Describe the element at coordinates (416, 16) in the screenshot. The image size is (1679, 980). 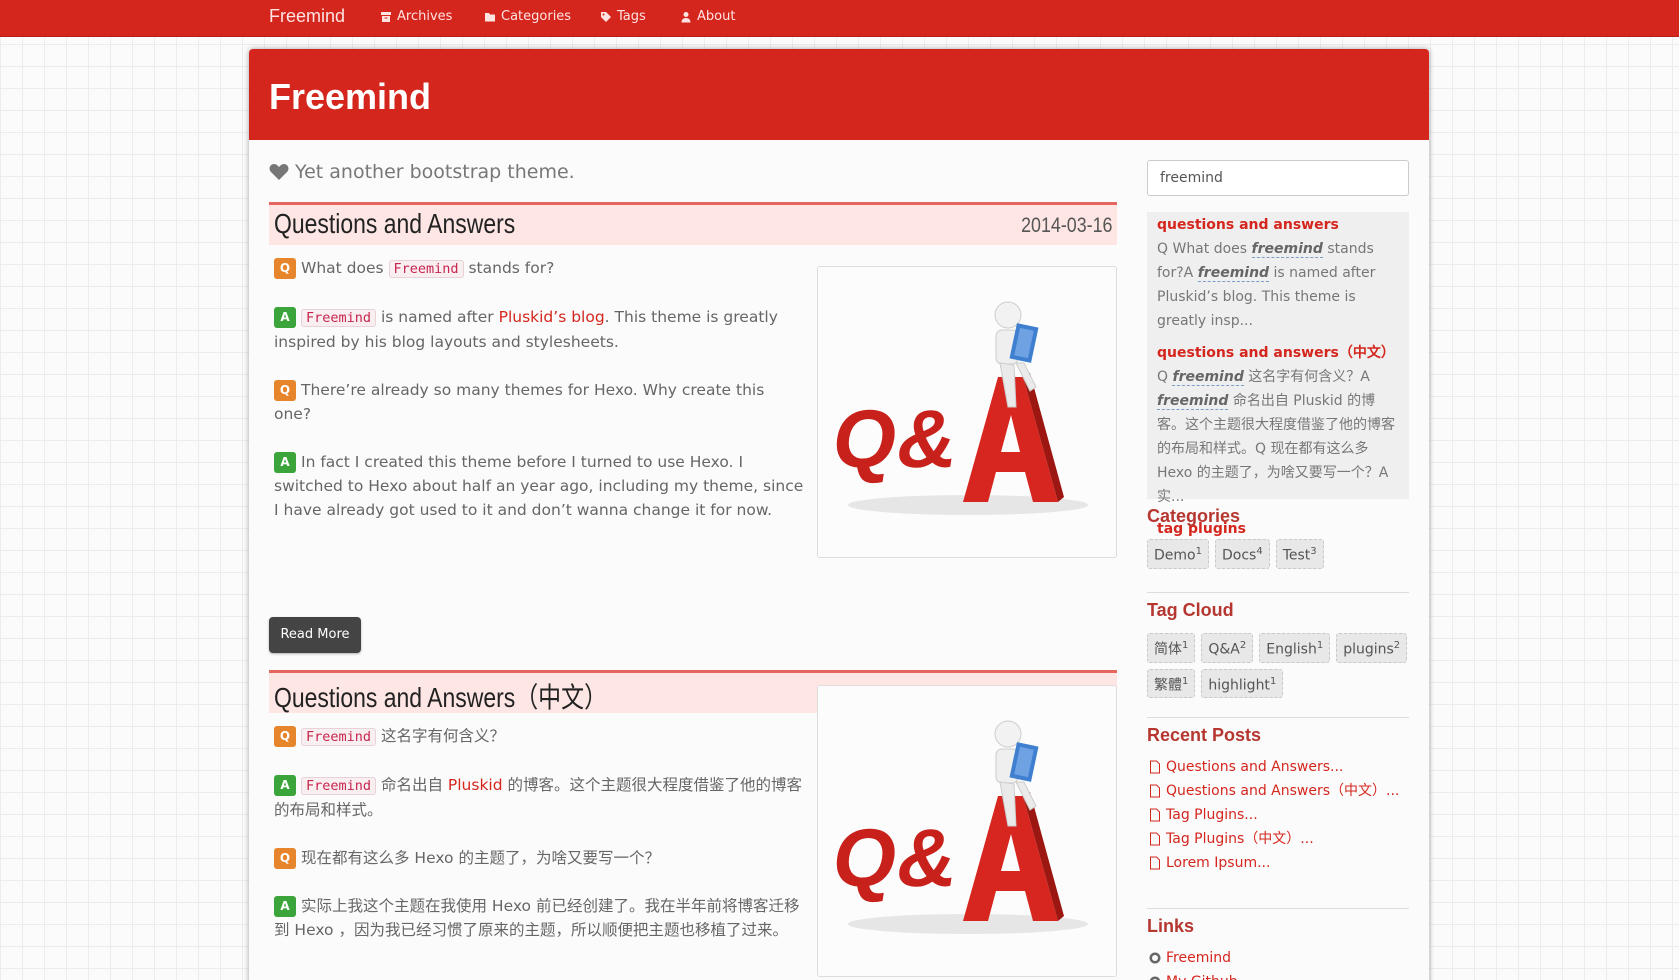
I see `nav-archives: Archives` at that location.